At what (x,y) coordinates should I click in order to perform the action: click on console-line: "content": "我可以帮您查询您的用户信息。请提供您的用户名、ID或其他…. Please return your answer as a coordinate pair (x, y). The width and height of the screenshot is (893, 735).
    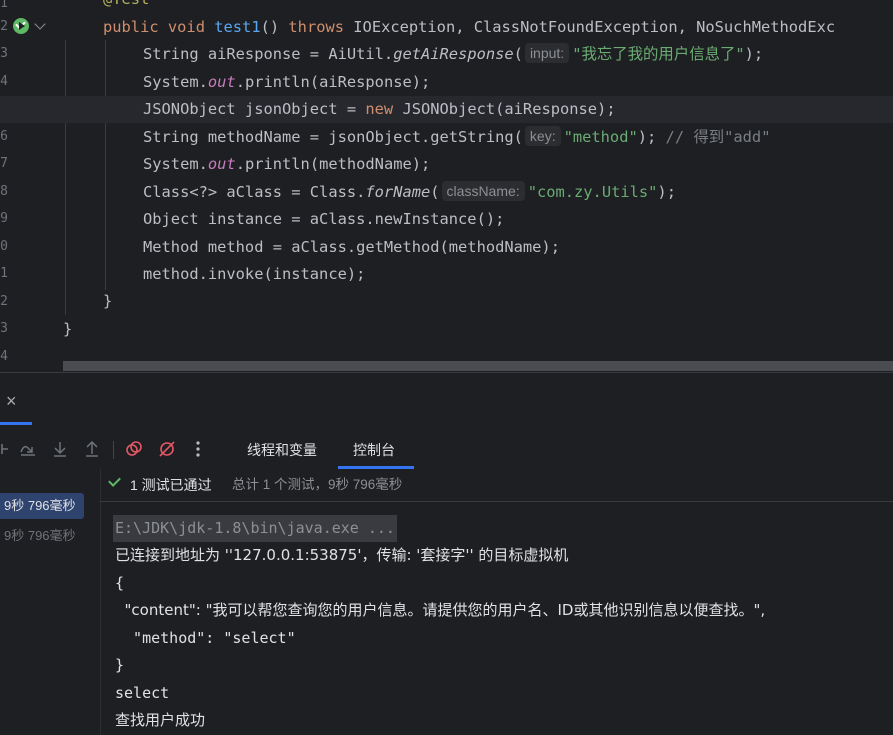
    Looking at the image, I should click on (440, 610).